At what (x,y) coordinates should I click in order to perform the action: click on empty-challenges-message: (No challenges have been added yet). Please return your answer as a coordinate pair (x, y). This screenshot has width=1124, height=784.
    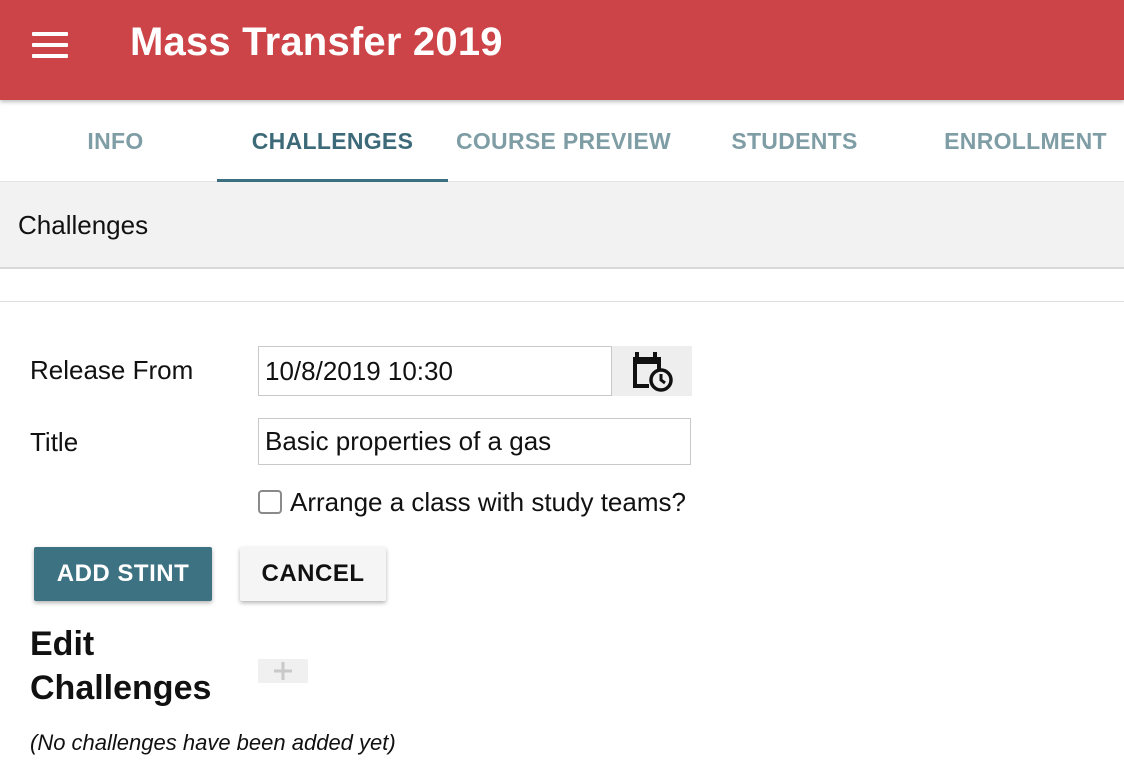
    Looking at the image, I should click on (213, 742).